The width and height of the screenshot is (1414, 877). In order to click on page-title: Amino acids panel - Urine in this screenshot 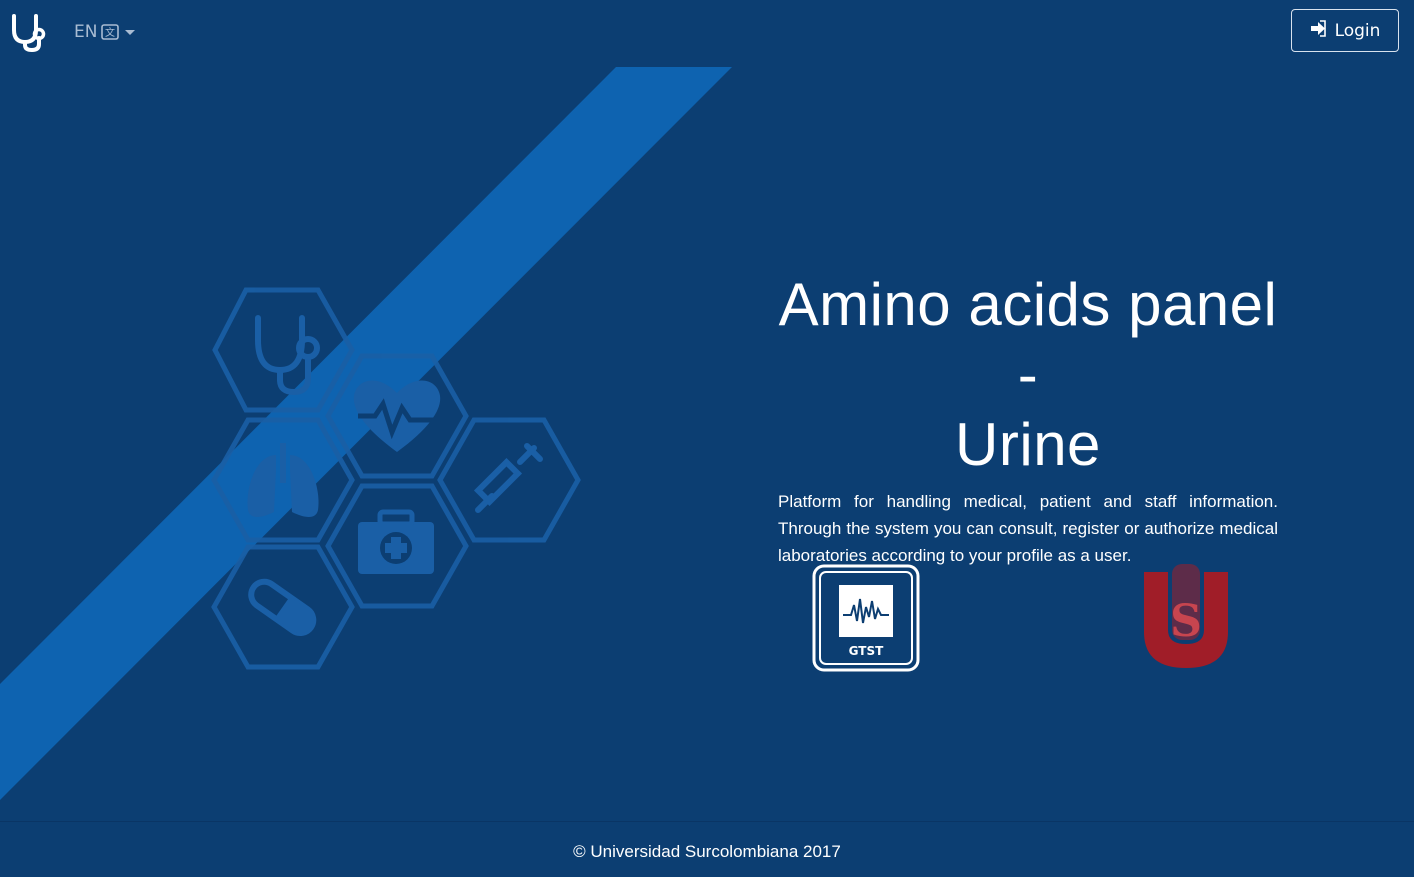, I will do `click(1028, 375)`.